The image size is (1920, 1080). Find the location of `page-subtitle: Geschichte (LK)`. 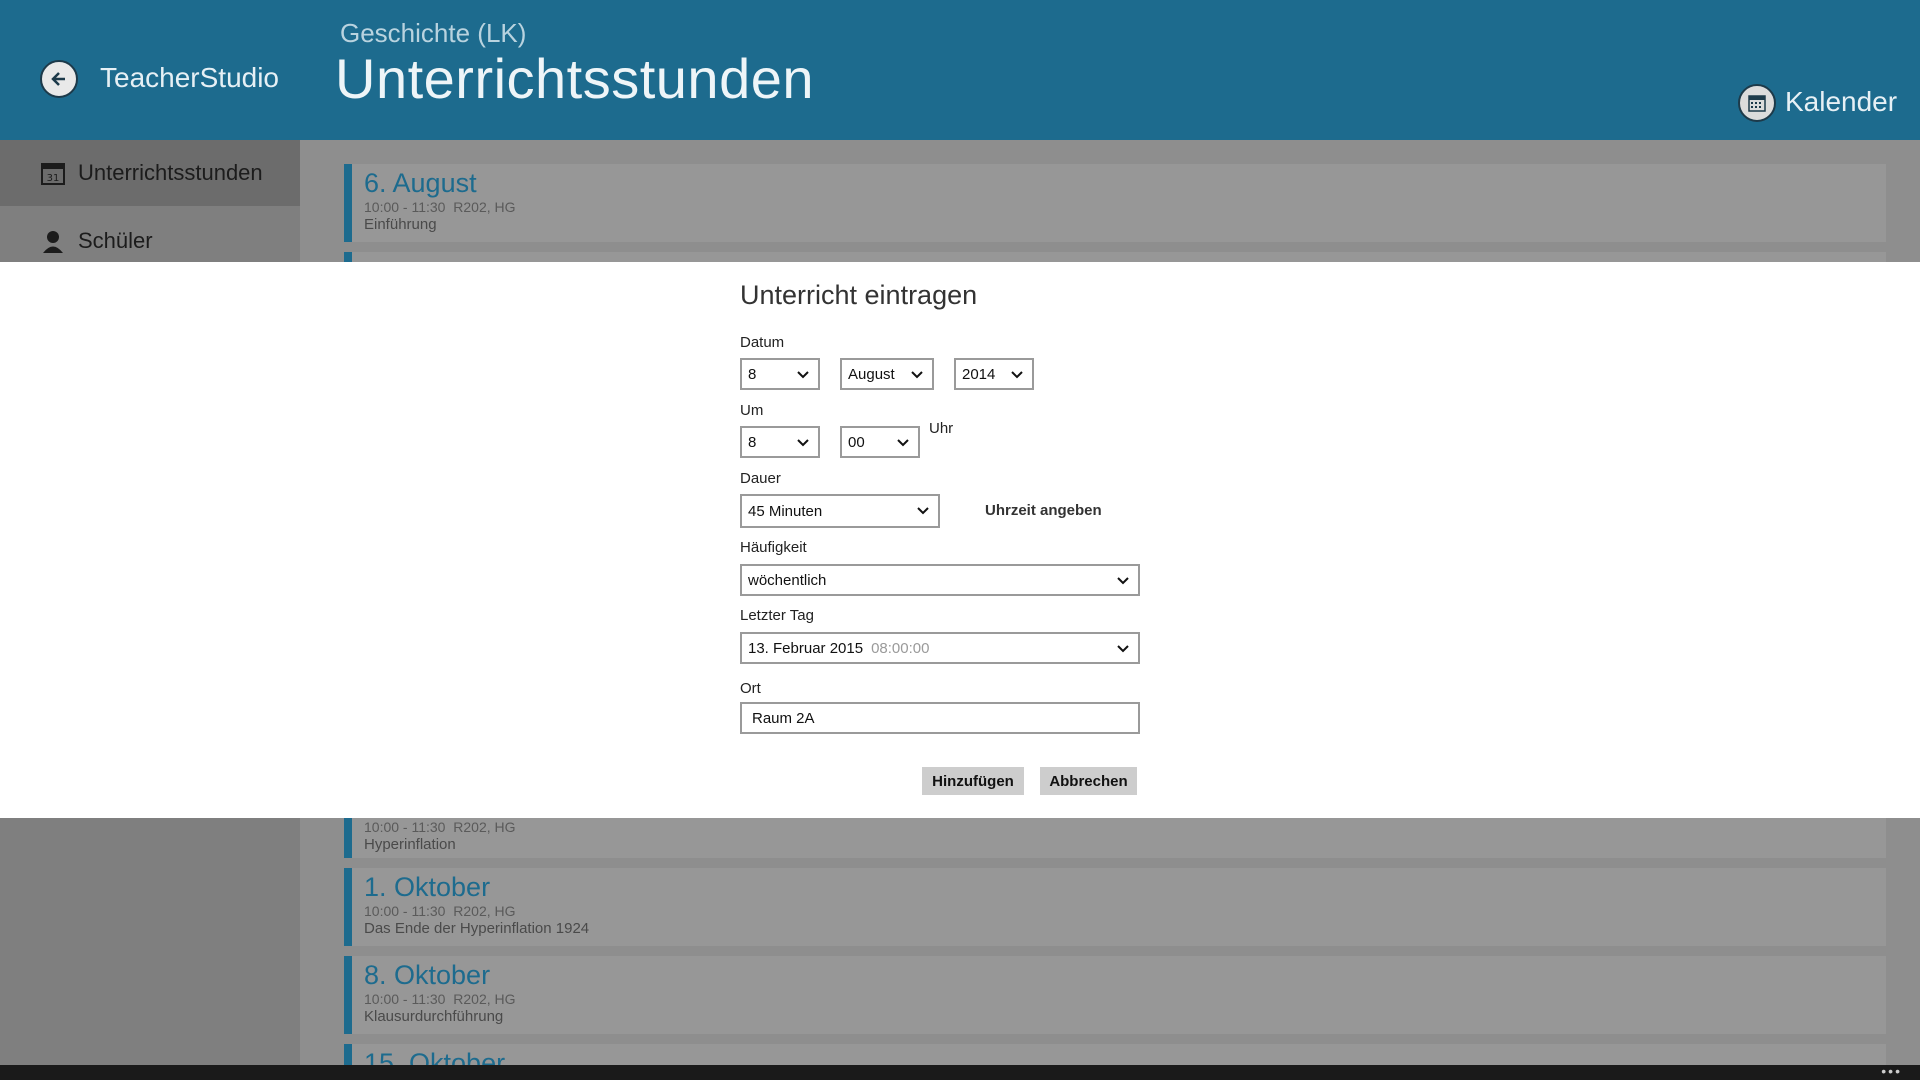

page-subtitle: Geschichte (LK) is located at coordinates (433, 33).